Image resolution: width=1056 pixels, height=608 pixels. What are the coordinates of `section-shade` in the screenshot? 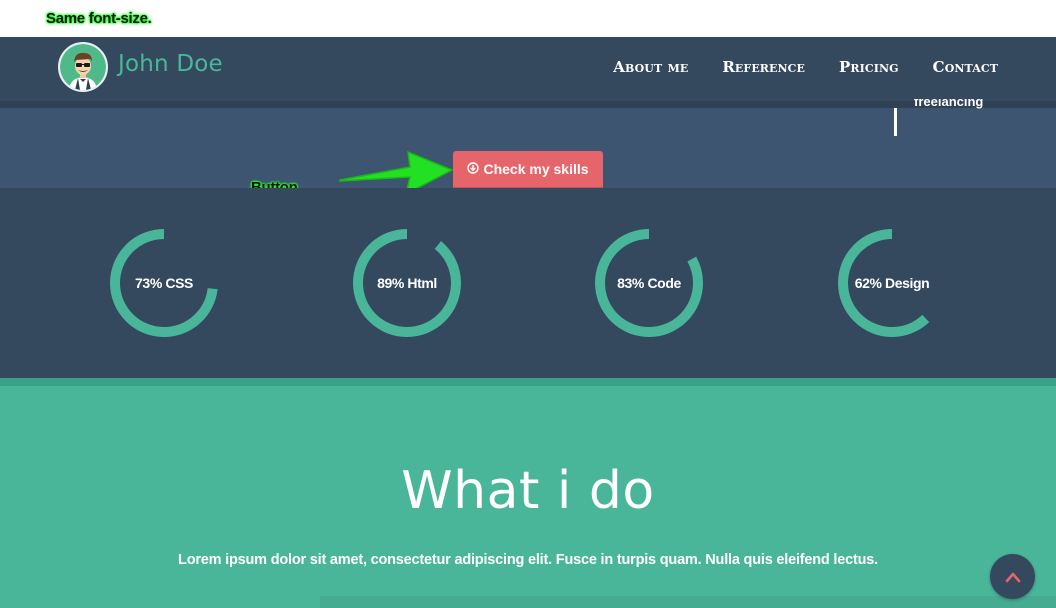 It's located at (688, 602).